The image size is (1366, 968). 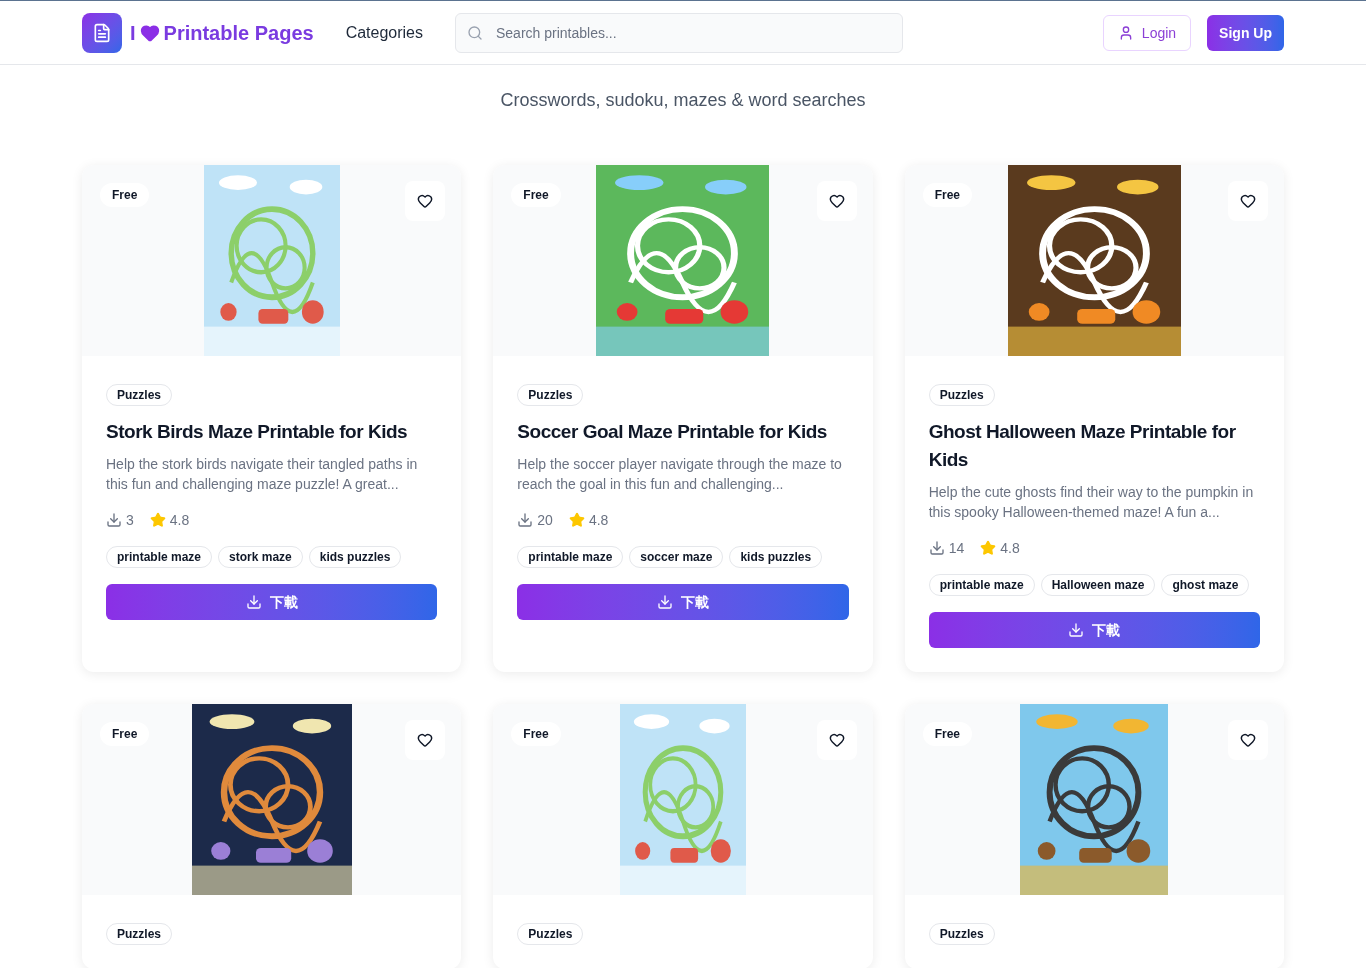 I want to click on login-button: Login, so click(x=1147, y=32).